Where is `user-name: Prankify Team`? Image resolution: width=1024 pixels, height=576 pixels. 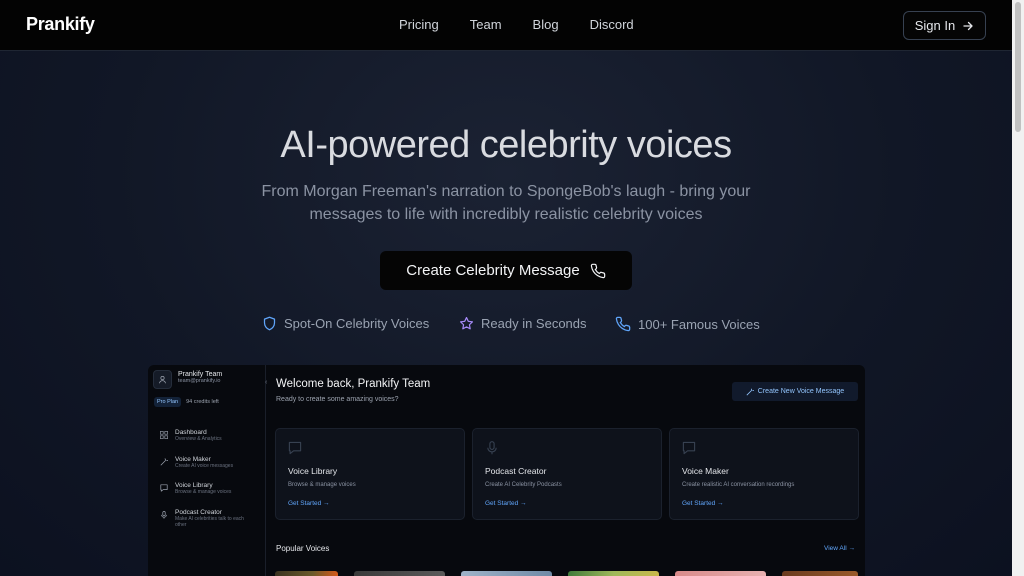 user-name: Prankify Team is located at coordinates (200, 374).